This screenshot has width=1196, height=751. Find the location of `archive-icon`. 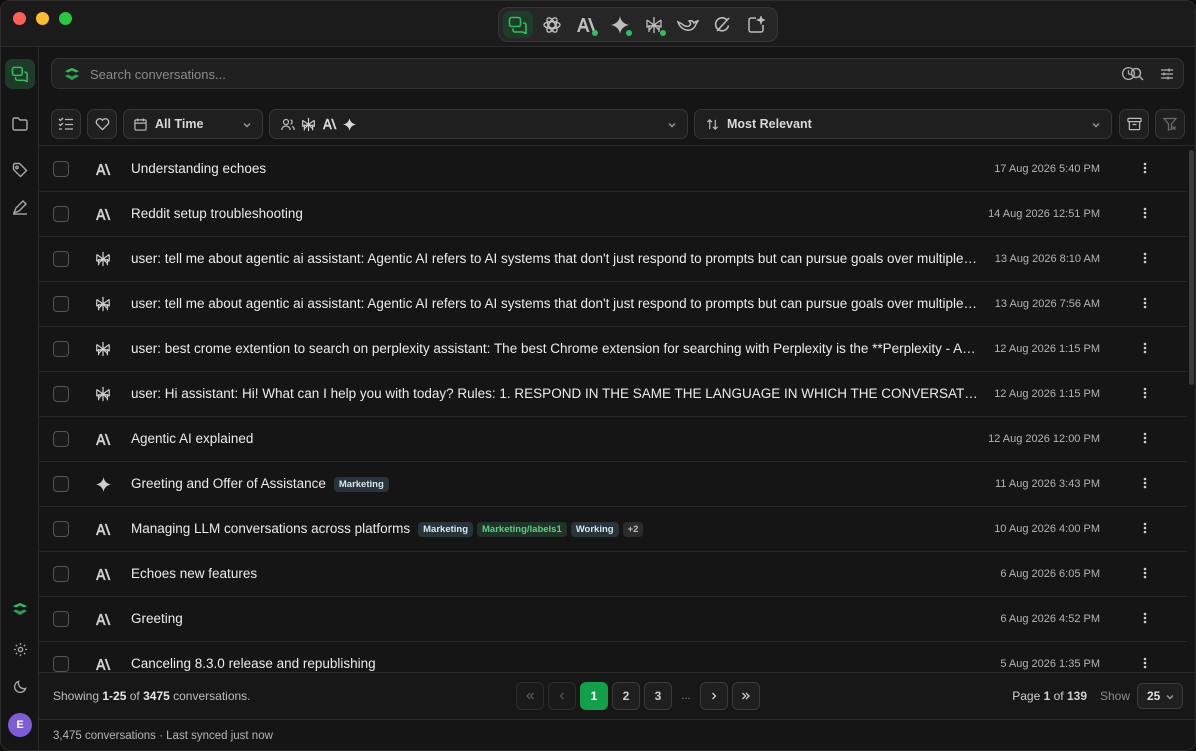

archive-icon is located at coordinates (1134, 124).